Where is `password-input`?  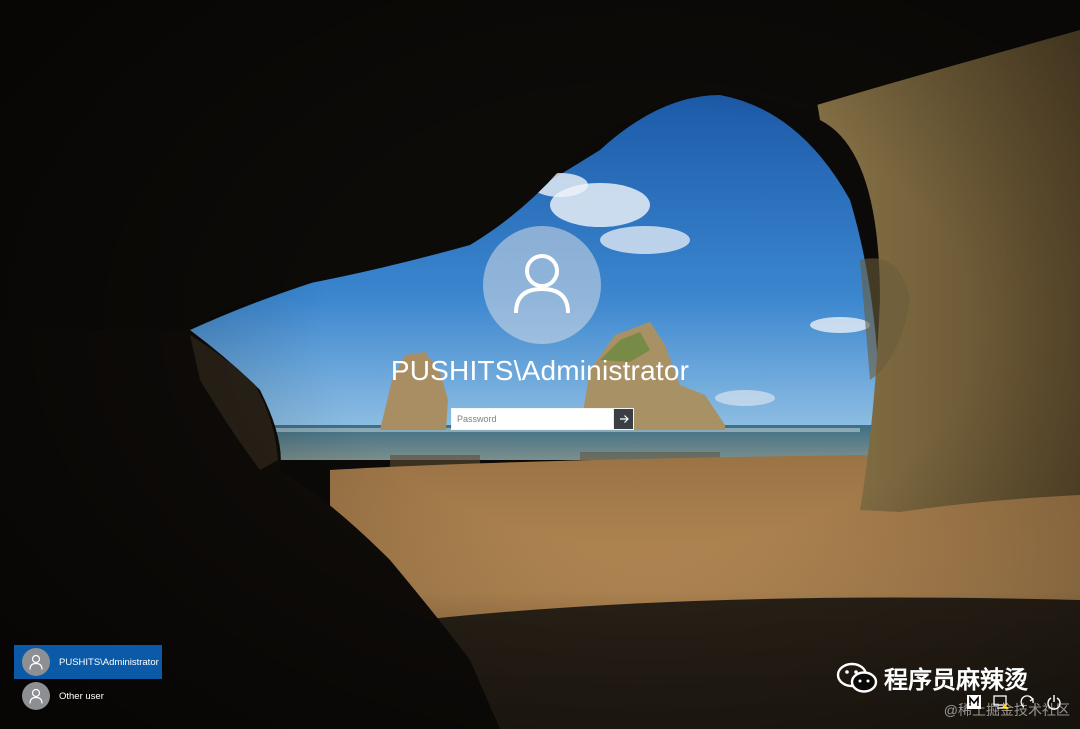 password-input is located at coordinates (532, 419).